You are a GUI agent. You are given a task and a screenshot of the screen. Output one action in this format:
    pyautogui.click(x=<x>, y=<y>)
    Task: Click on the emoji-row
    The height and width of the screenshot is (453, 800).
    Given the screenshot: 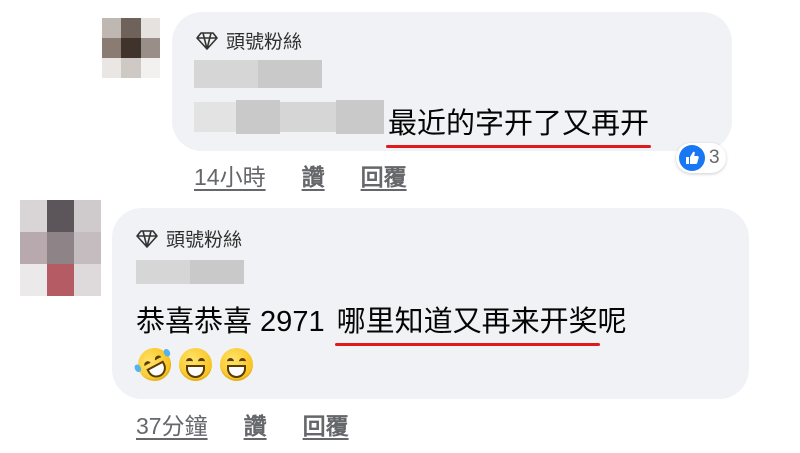 What is the action you would take?
    pyautogui.click(x=192, y=364)
    